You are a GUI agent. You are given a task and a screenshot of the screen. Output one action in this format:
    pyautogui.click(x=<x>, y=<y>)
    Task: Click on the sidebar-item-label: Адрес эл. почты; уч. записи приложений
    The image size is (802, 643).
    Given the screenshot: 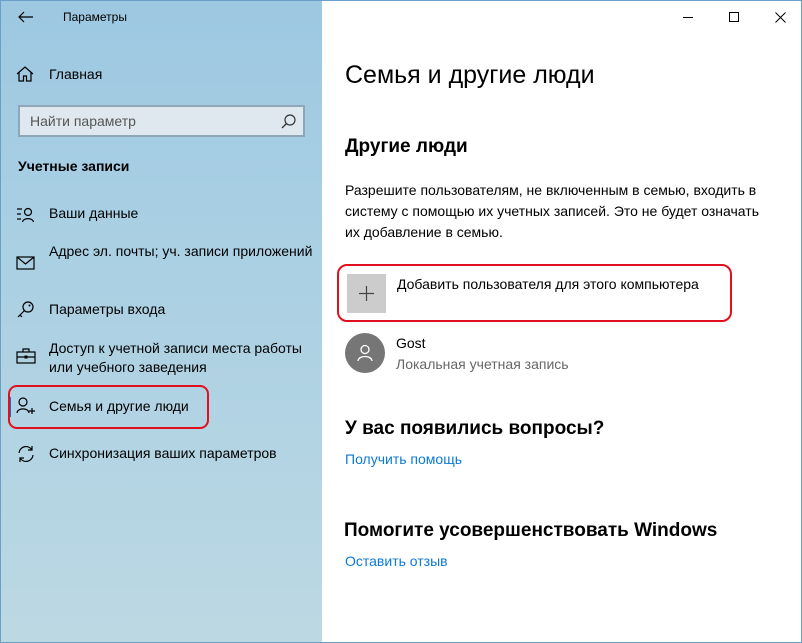 What is the action you would take?
    pyautogui.click(x=181, y=251)
    